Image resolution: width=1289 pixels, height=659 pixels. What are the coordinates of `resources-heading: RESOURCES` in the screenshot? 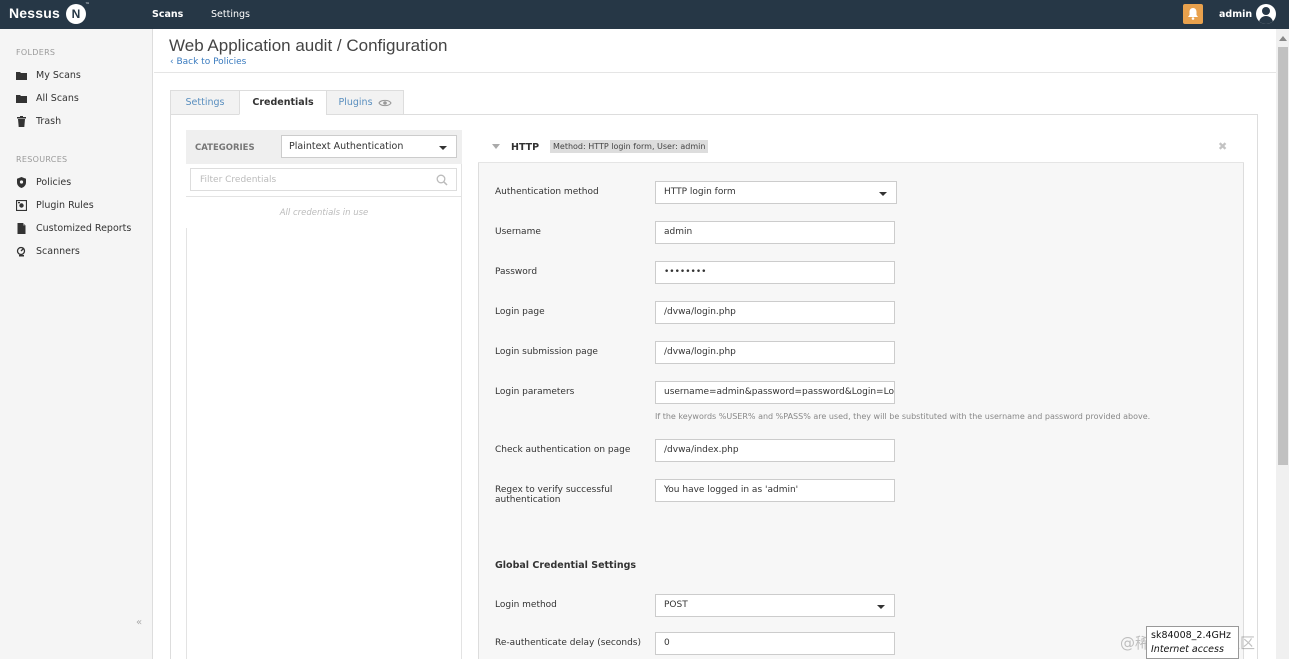 It's located at (42, 159).